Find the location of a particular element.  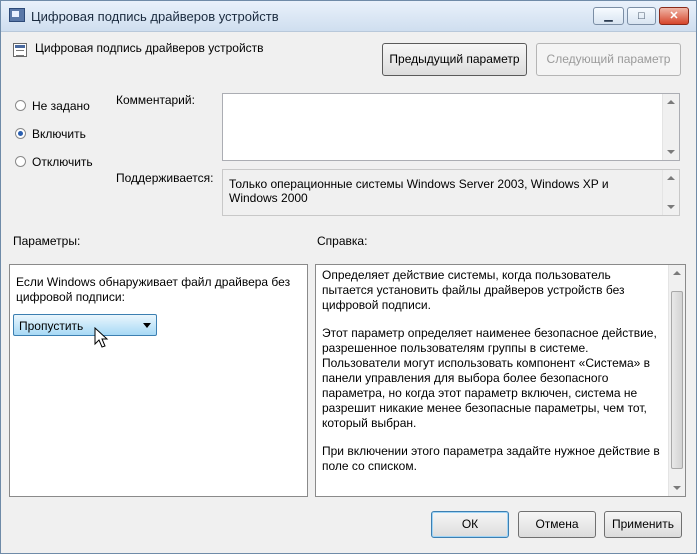

radio-disabled-circle is located at coordinates (20, 162).